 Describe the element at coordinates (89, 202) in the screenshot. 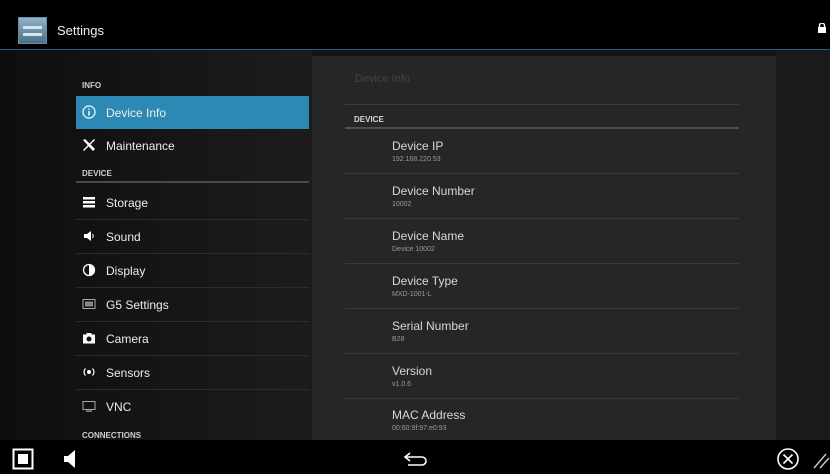

I see `storage-icon` at that location.